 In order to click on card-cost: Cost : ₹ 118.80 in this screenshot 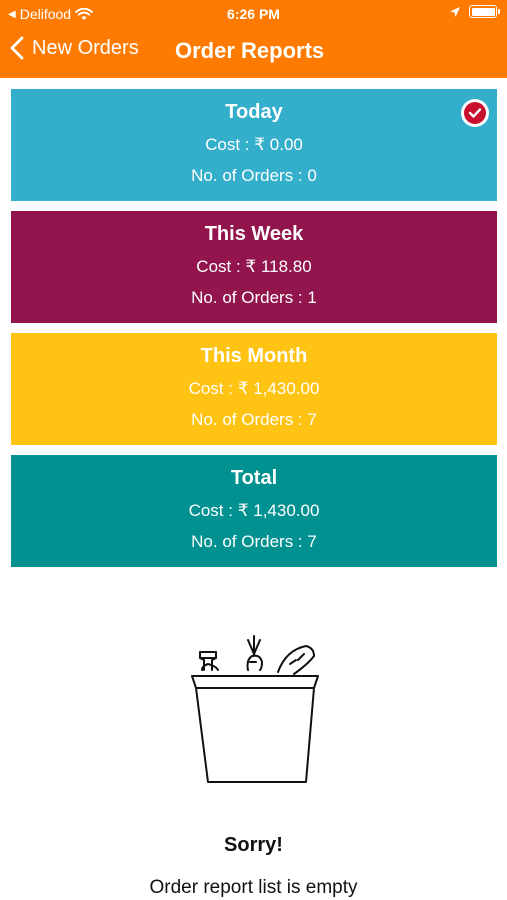, I will do `click(254, 266)`.